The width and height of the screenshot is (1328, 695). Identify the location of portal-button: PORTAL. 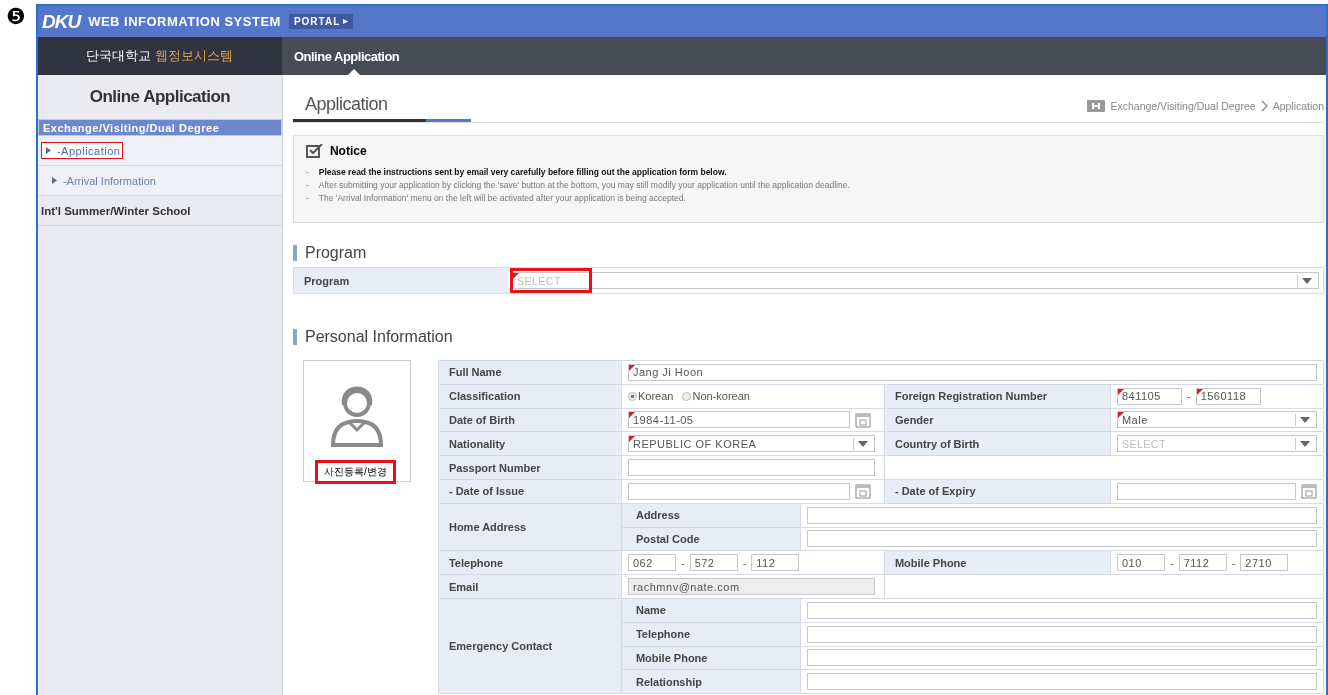
(321, 21).